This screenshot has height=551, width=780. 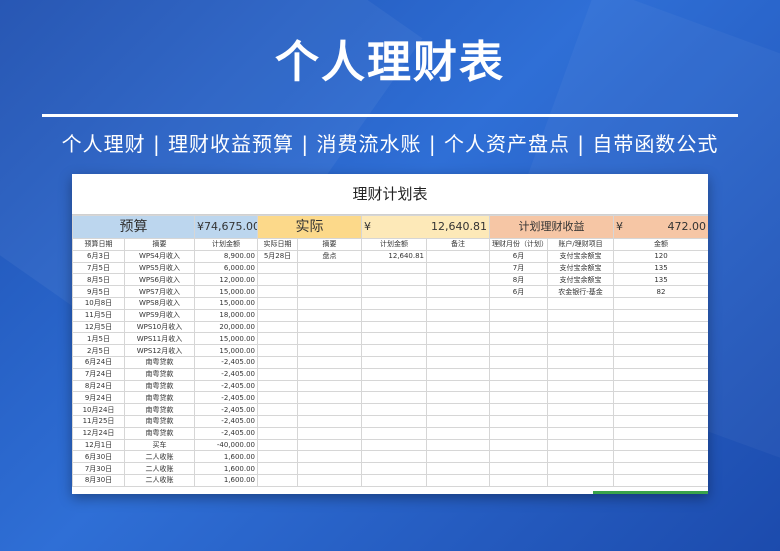 What do you see at coordinates (98, 291) in the screenshot?
I see `table-cell: 9月5日` at bounding box center [98, 291].